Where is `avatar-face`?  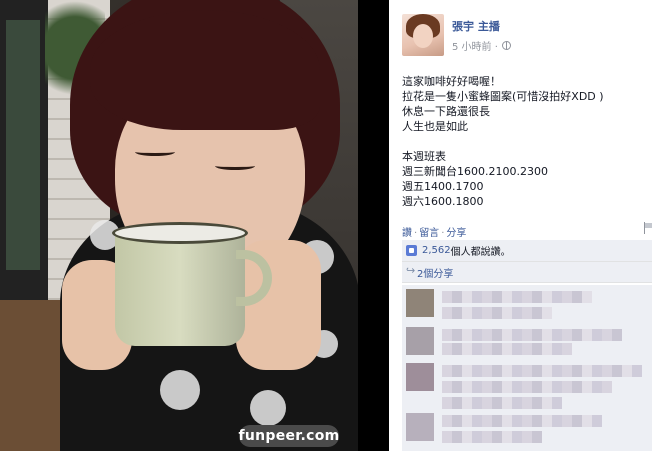
avatar-face is located at coordinates (423, 36).